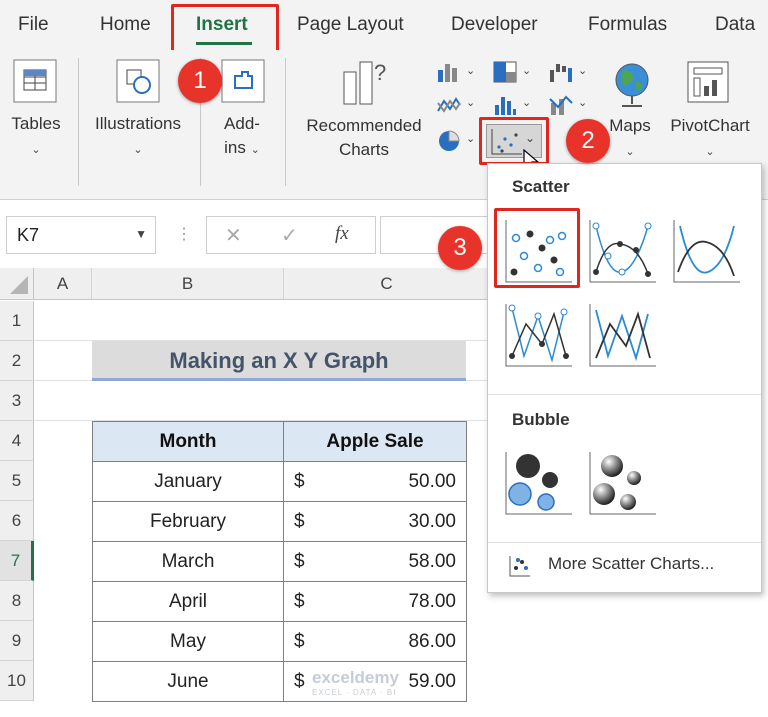 This screenshot has height=717, width=768. Describe the element at coordinates (184, 234) in the screenshot. I see `more-options-icon: ⋮` at that location.